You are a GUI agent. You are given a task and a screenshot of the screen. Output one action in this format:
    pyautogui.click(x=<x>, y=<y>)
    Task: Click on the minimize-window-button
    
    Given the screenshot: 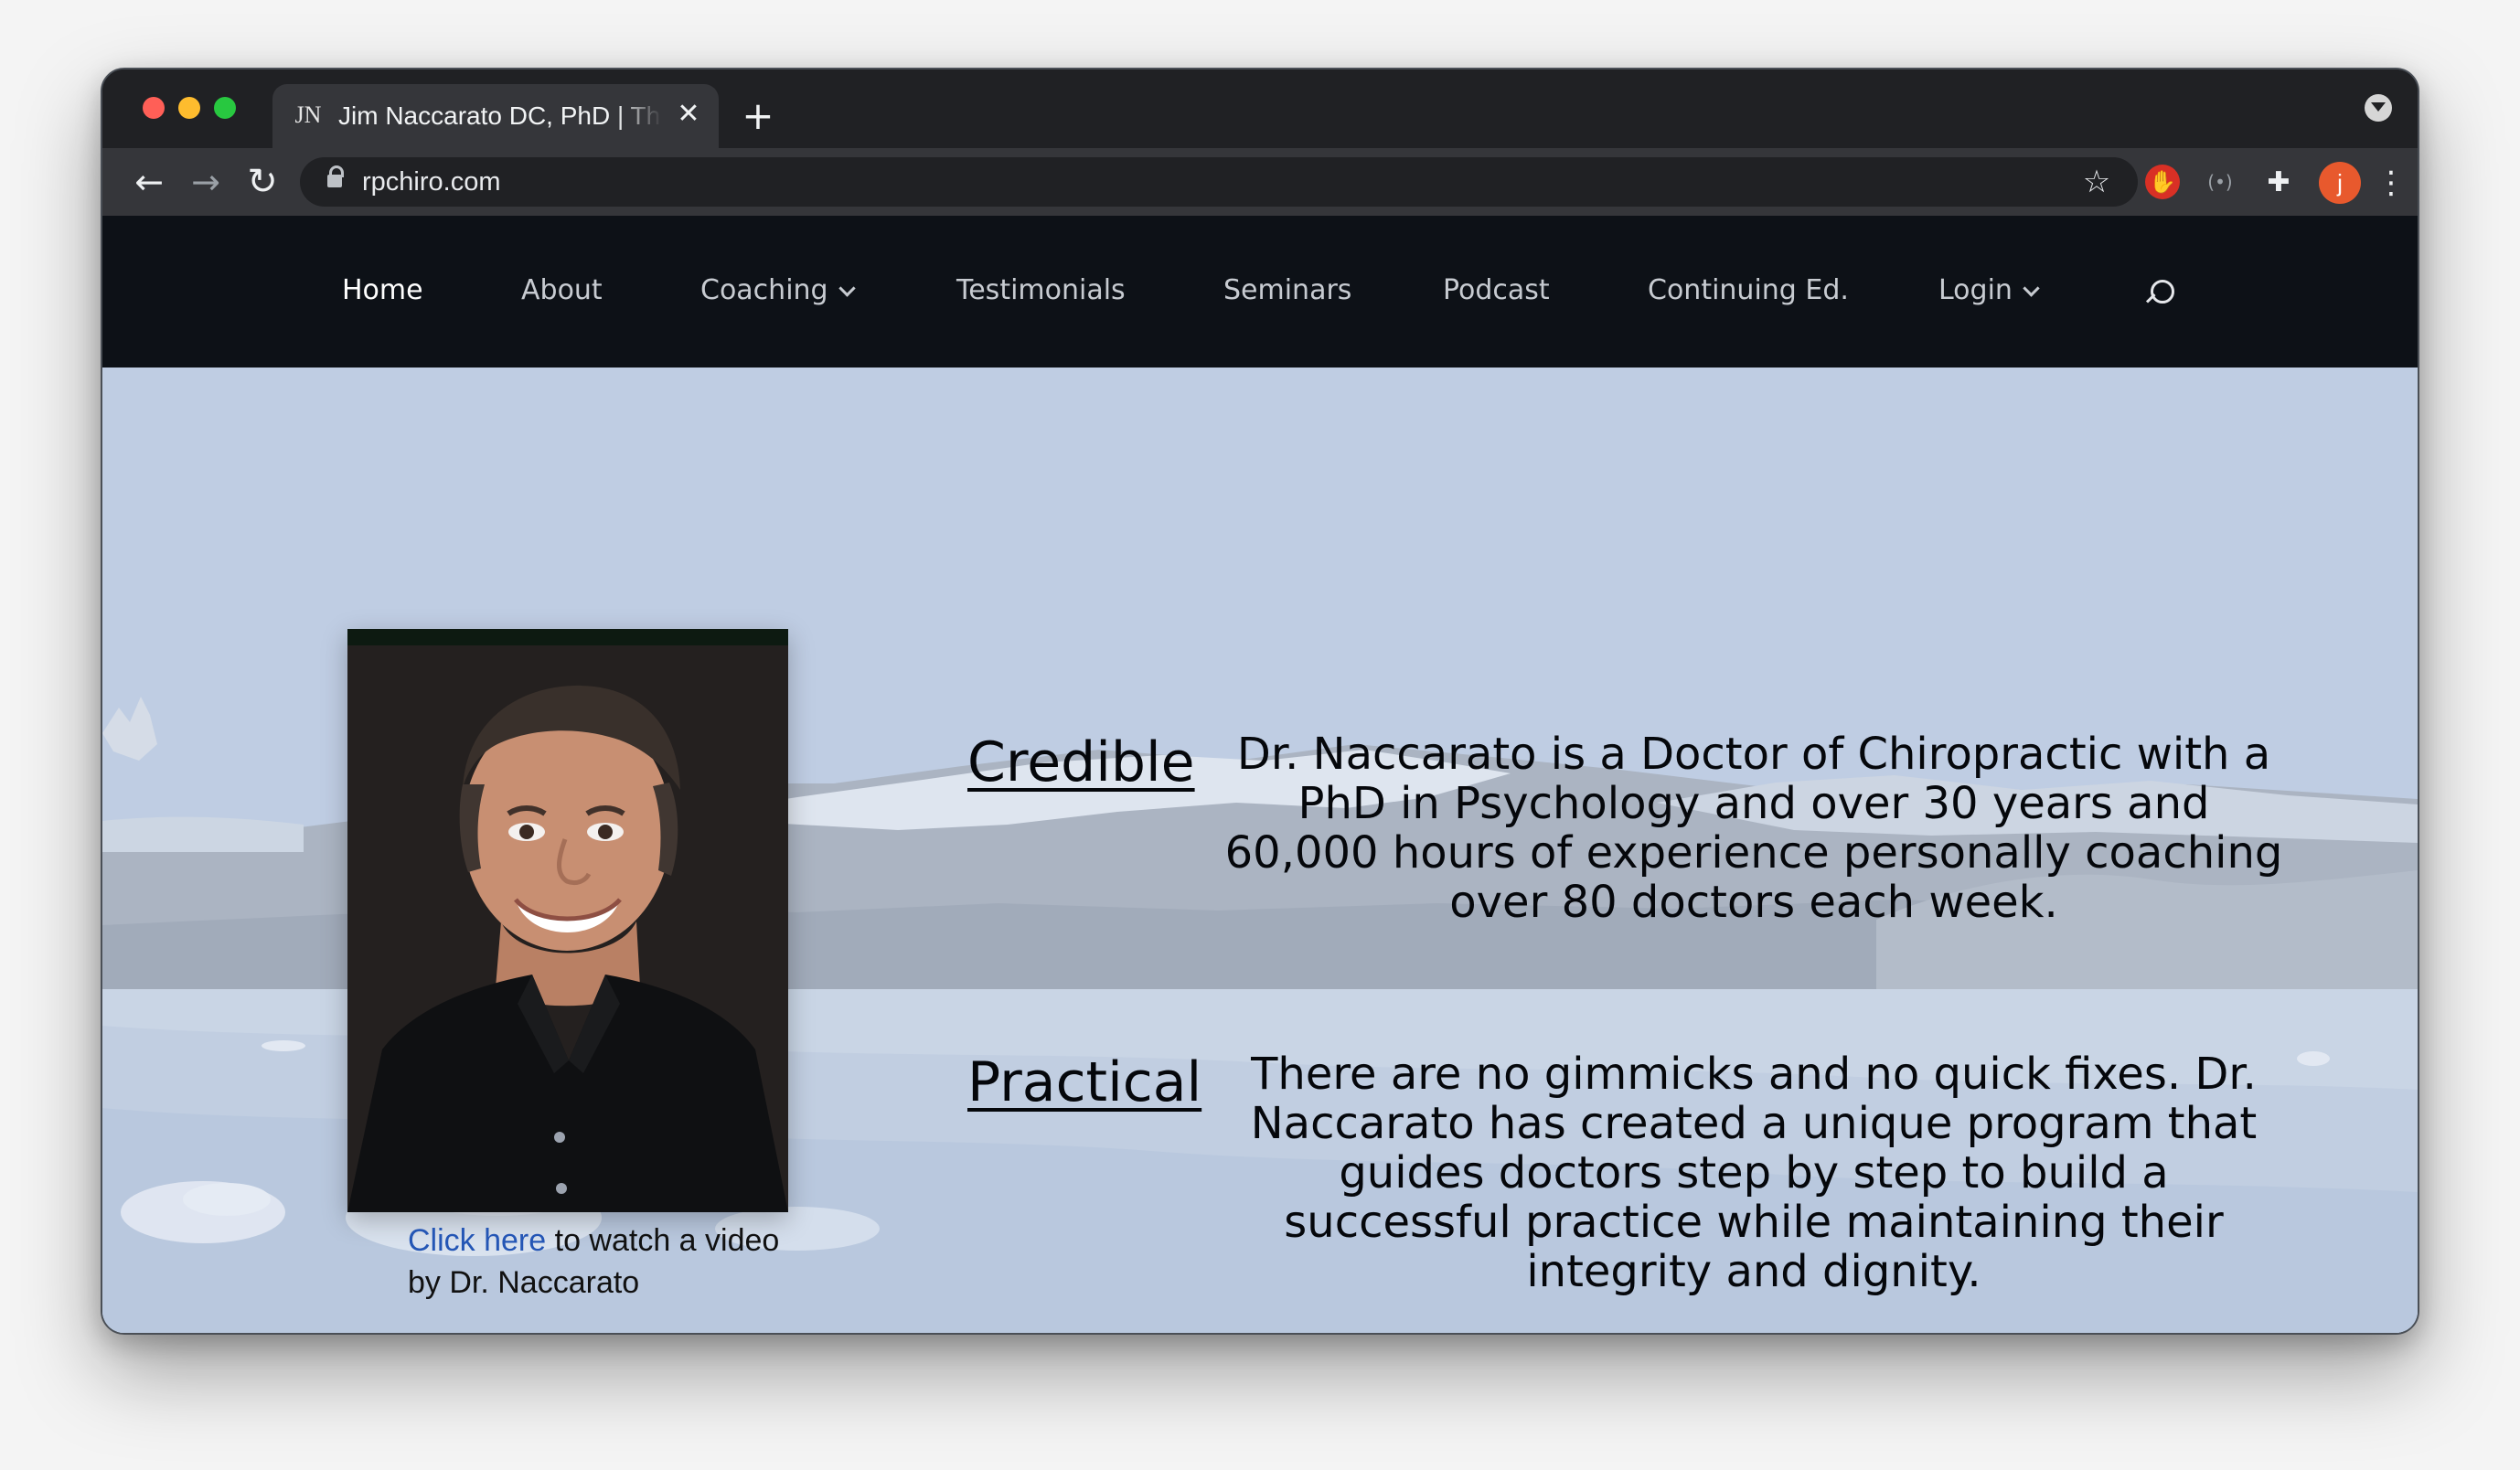 What is the action you would take?
    pyautogui.click(x=189, y=108)
    